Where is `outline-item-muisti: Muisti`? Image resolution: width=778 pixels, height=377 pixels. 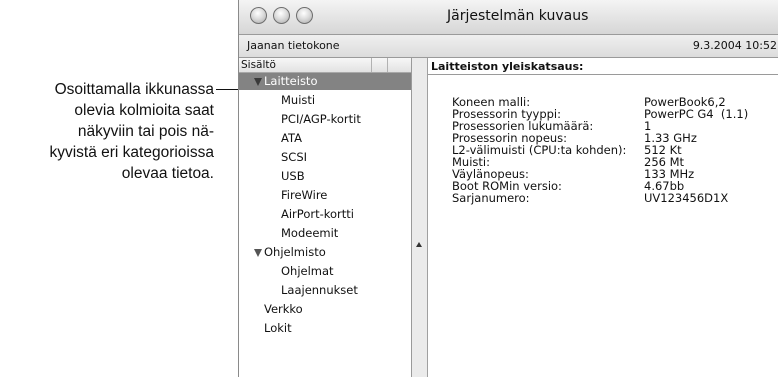
outline-item-muisti: Muisti is located at coordinates (325, 100).